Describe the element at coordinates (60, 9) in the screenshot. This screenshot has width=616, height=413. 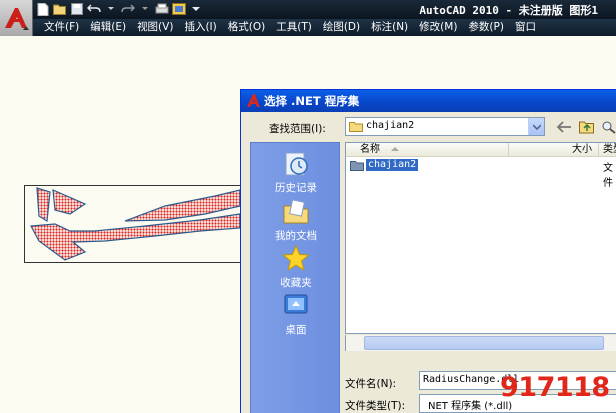
I see `open-icon` at that location.